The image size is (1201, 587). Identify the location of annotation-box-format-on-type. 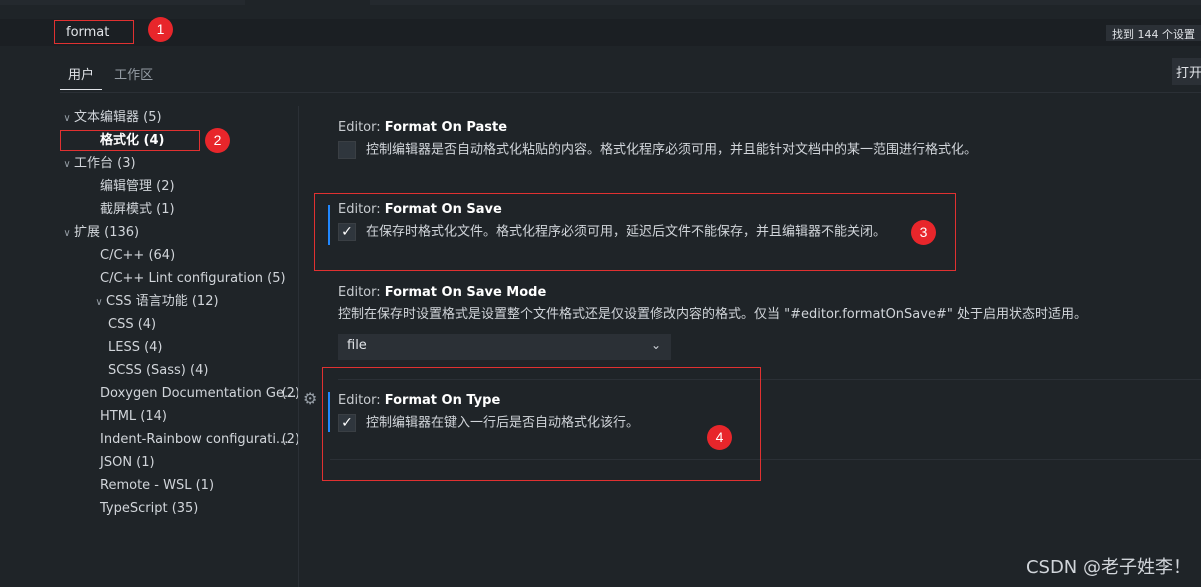
(541, 424).